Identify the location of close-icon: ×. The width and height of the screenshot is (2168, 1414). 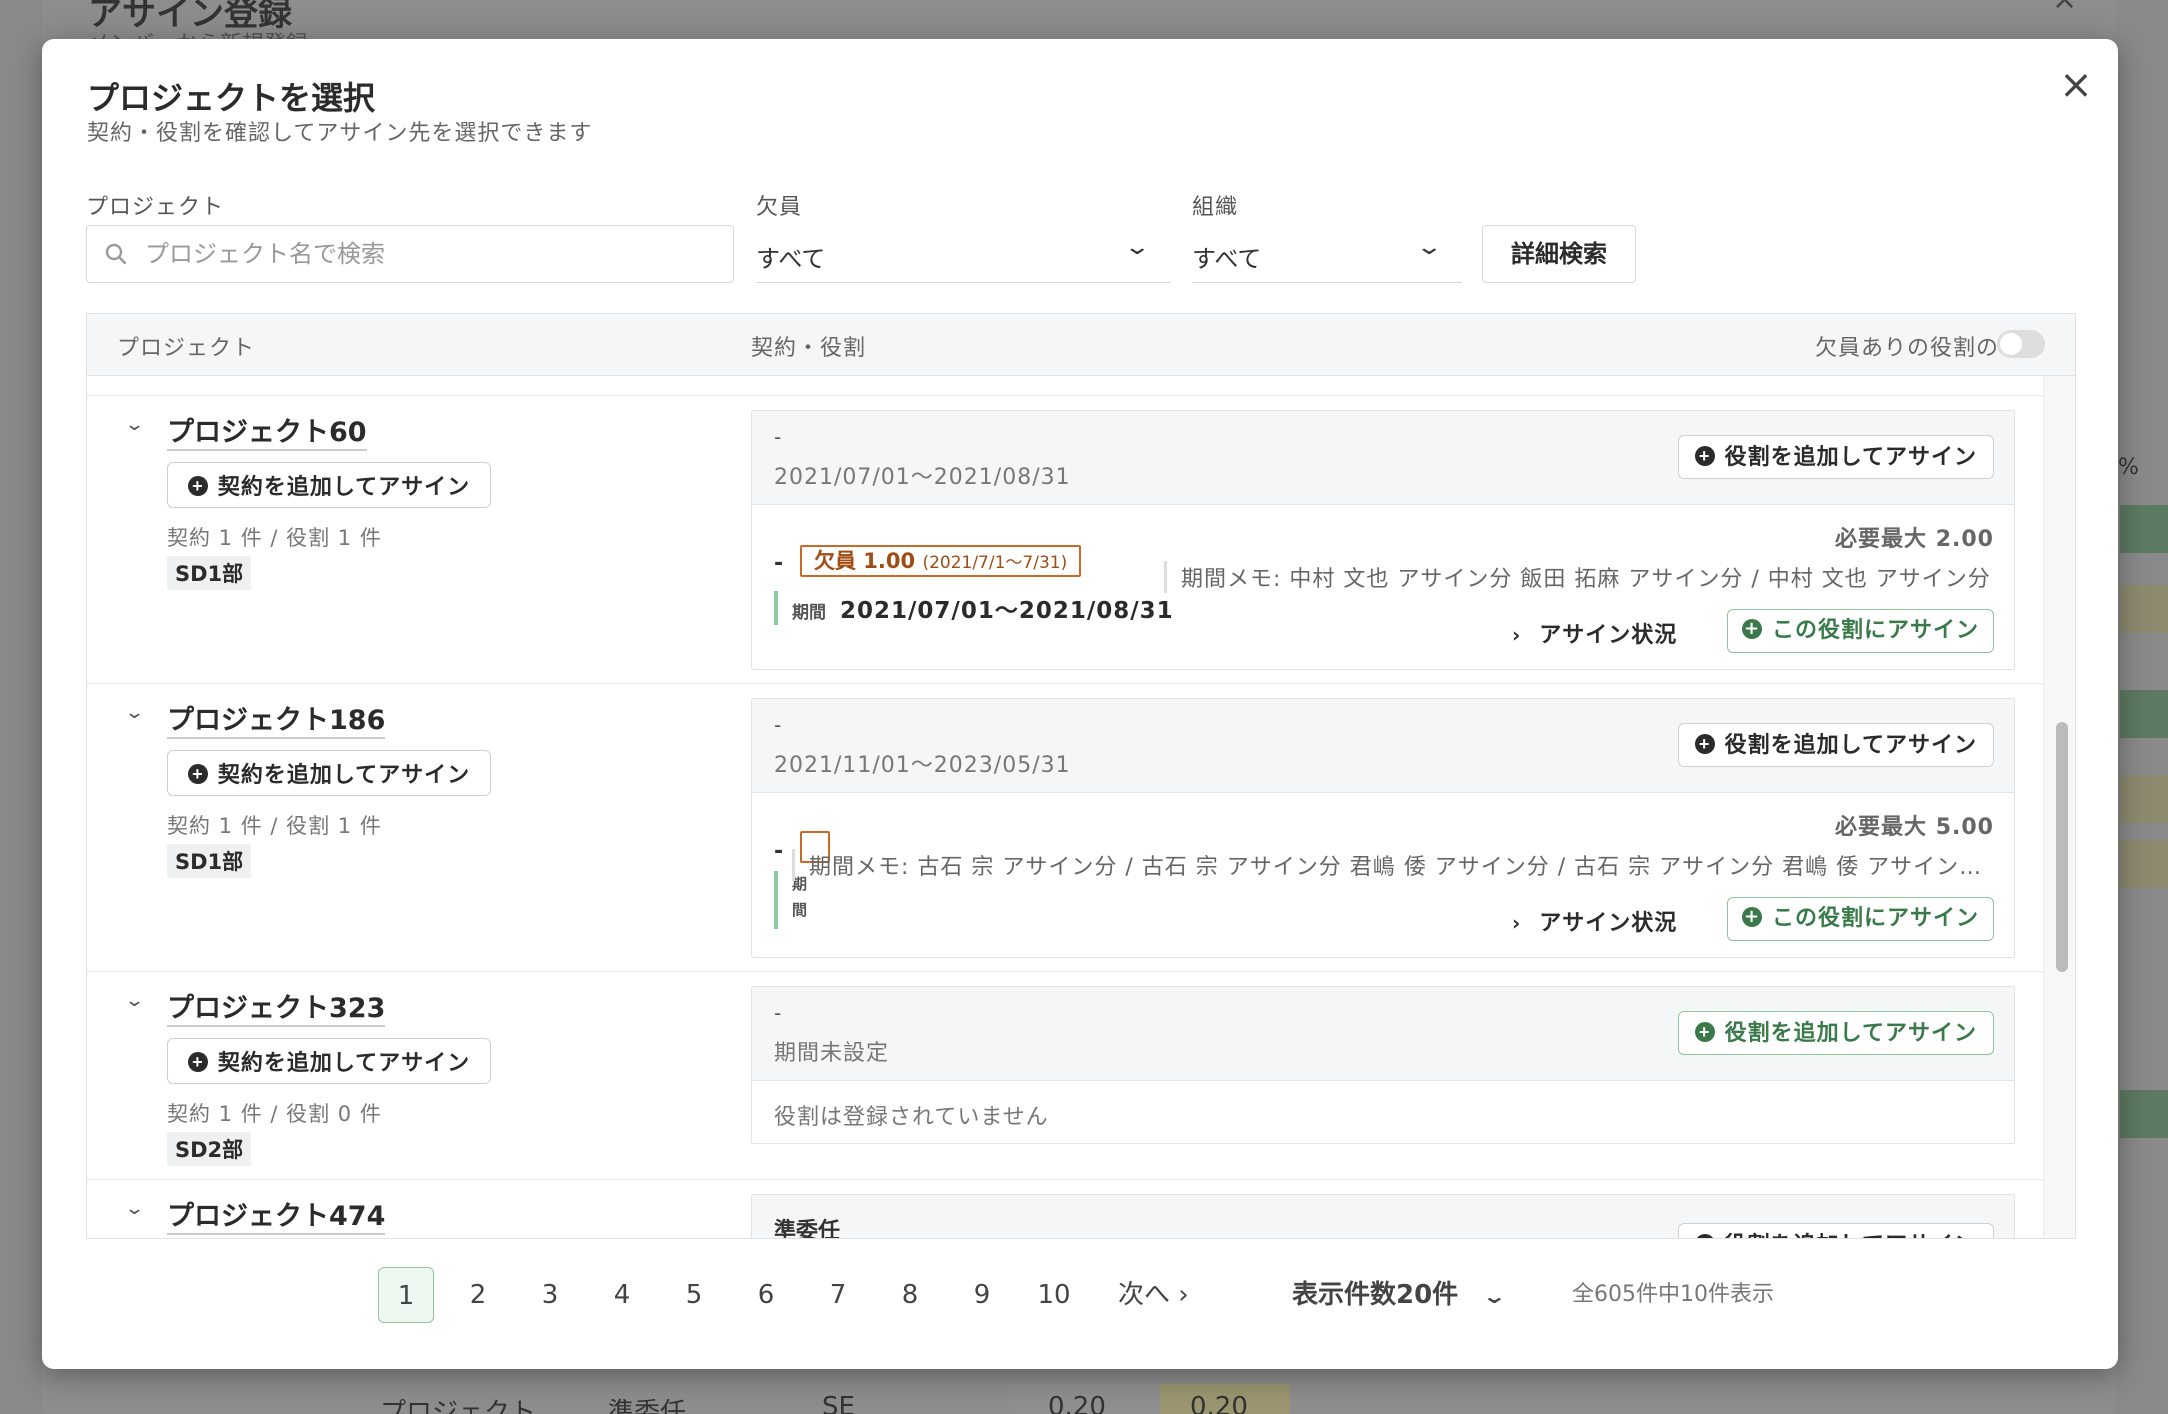
(2076, 85).